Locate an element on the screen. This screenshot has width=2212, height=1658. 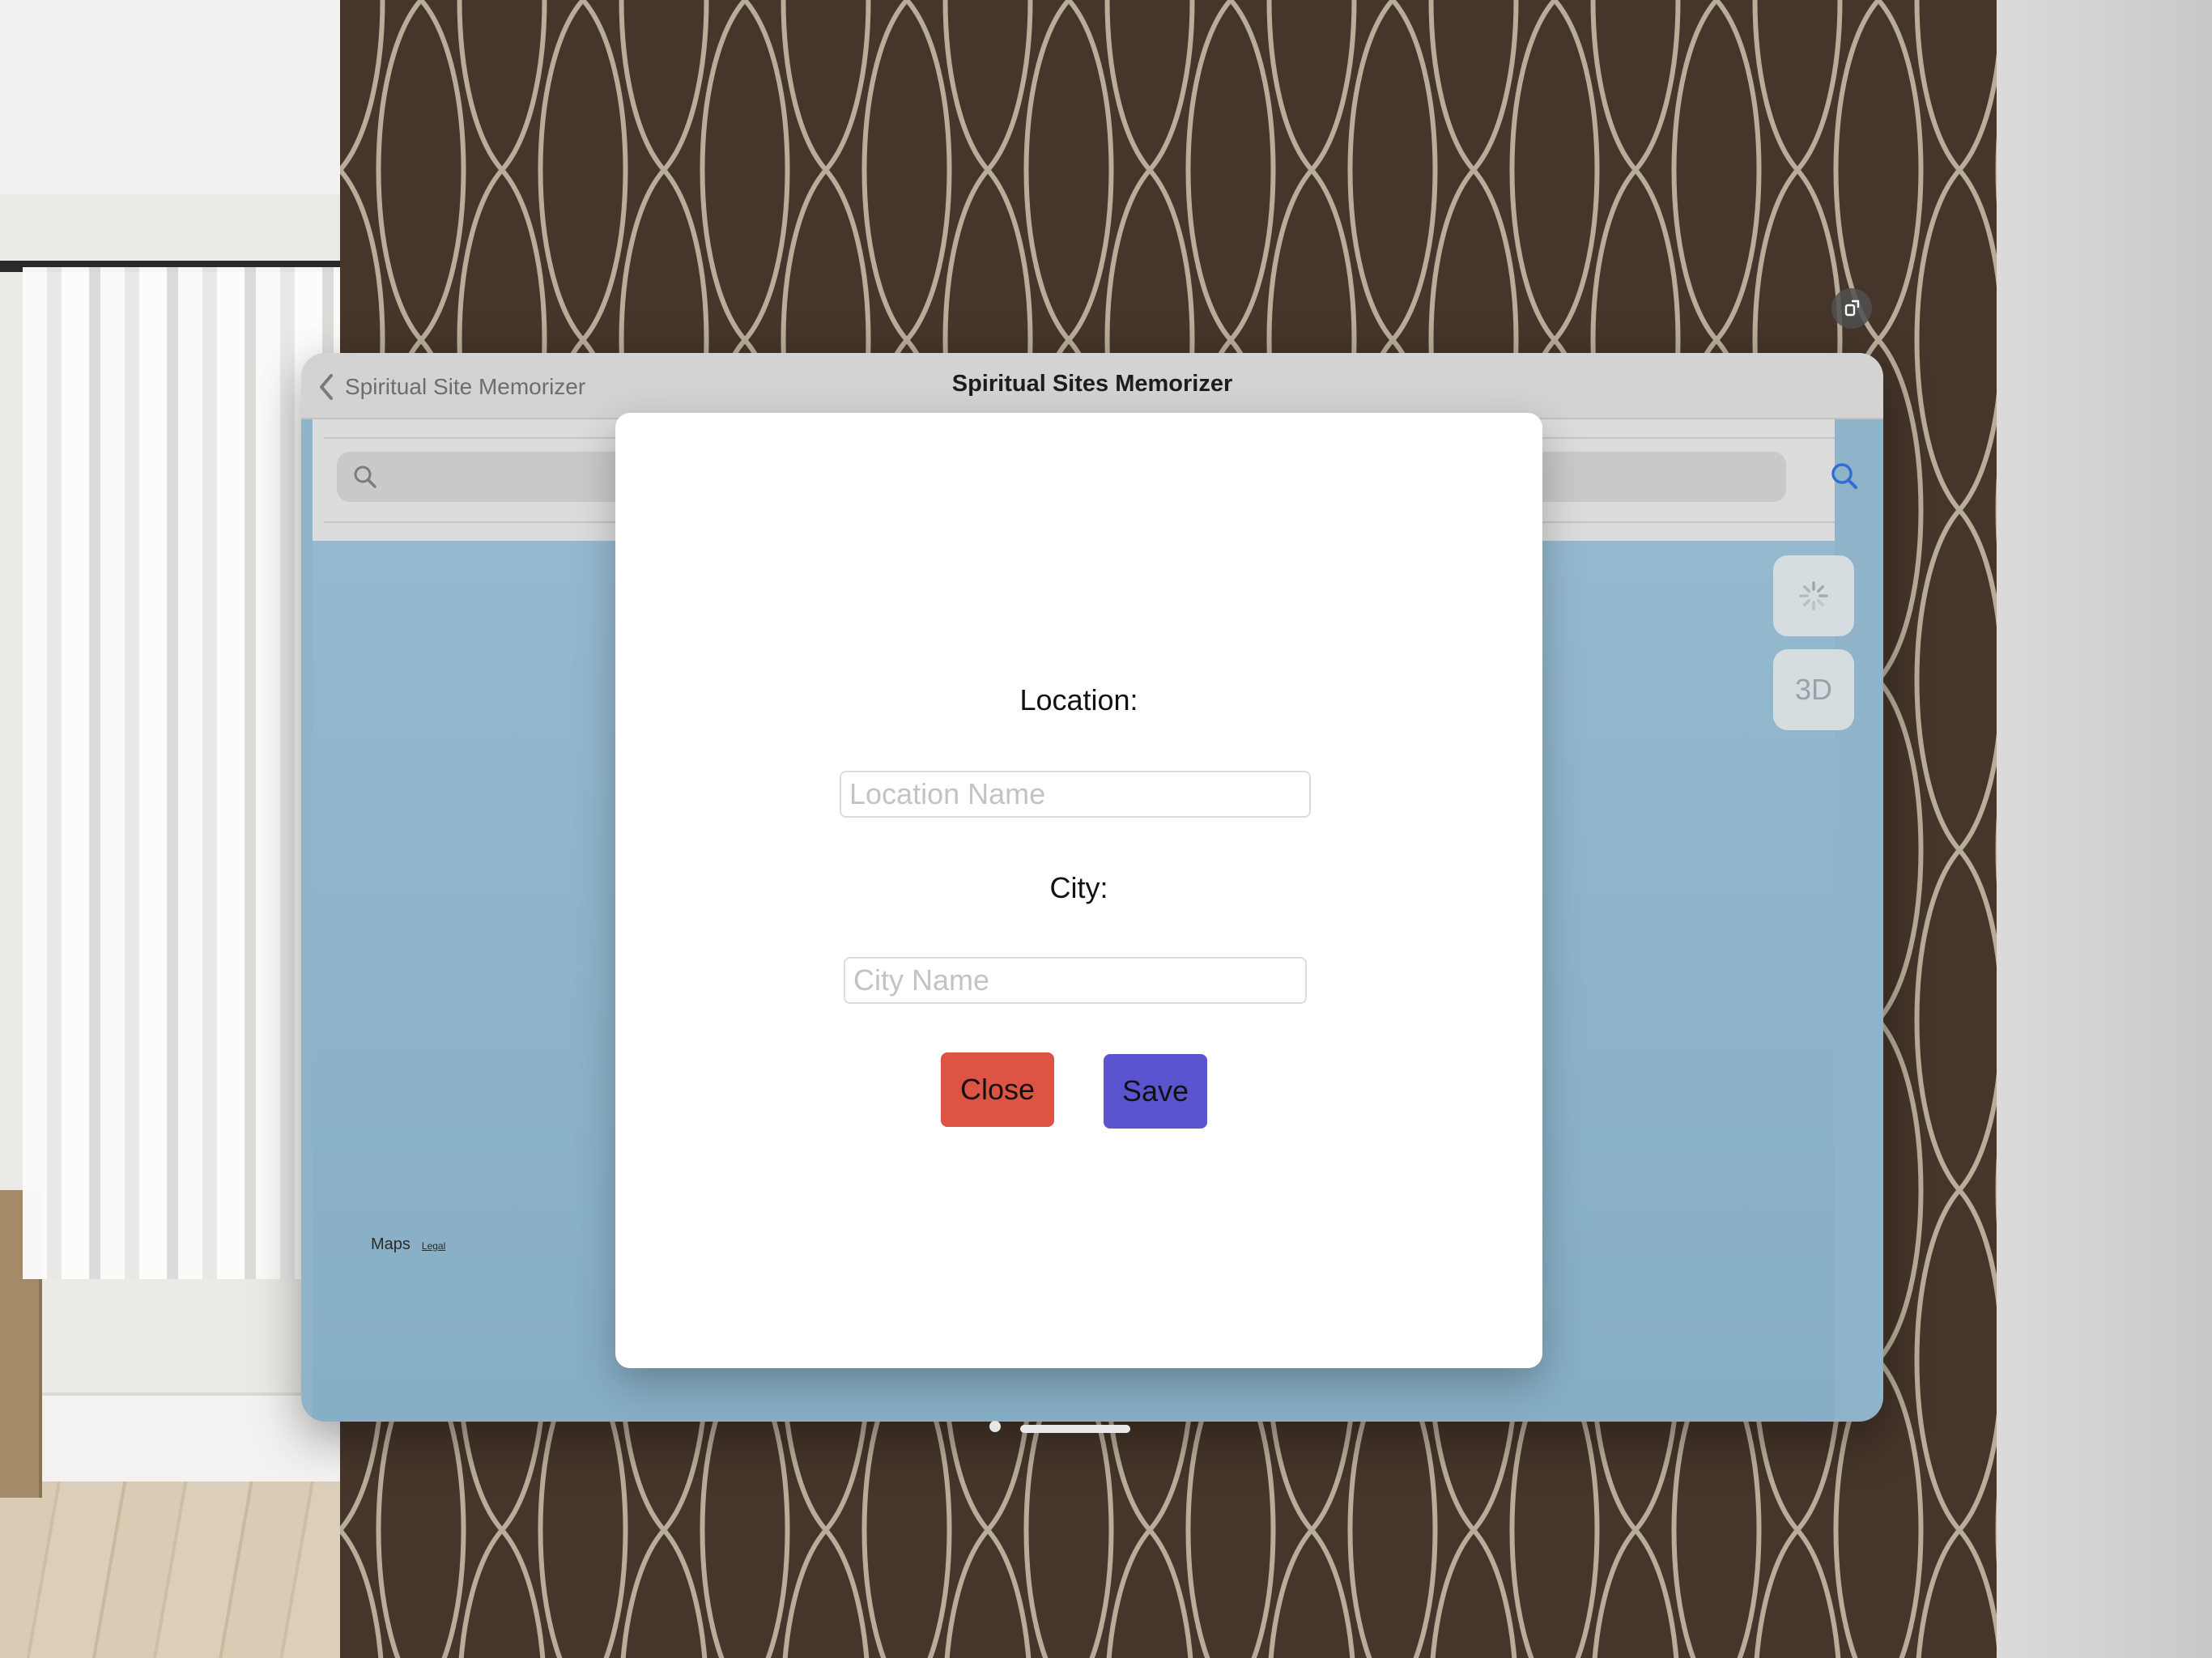
maps-logo: Maps is located at coordinates (391, 1244).